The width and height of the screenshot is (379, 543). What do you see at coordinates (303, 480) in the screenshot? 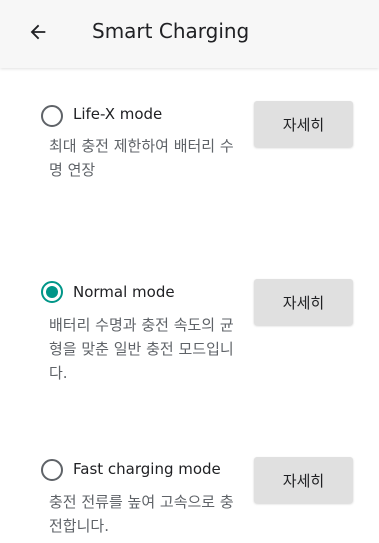
I see `fast-charging-detail-button: 자세히` at bounding box center [303, 480].